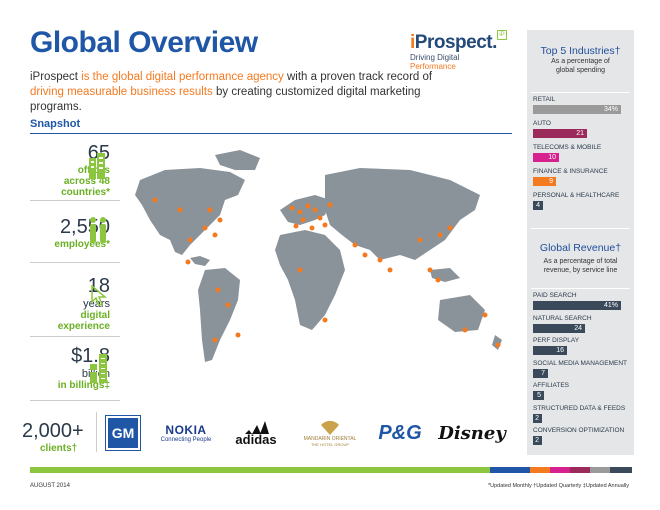 The height and width of the screenshot is (510, 660). Describe the element at coordinates (579, 430) in the screenshot. I see `revenue-label: CONVERSION OPTIMIZATION` at that location.